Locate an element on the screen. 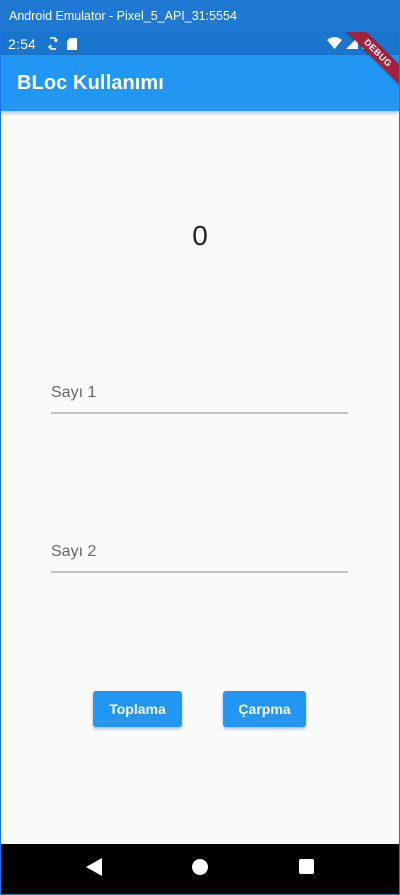  back-button is located at coordinates (94, 869).